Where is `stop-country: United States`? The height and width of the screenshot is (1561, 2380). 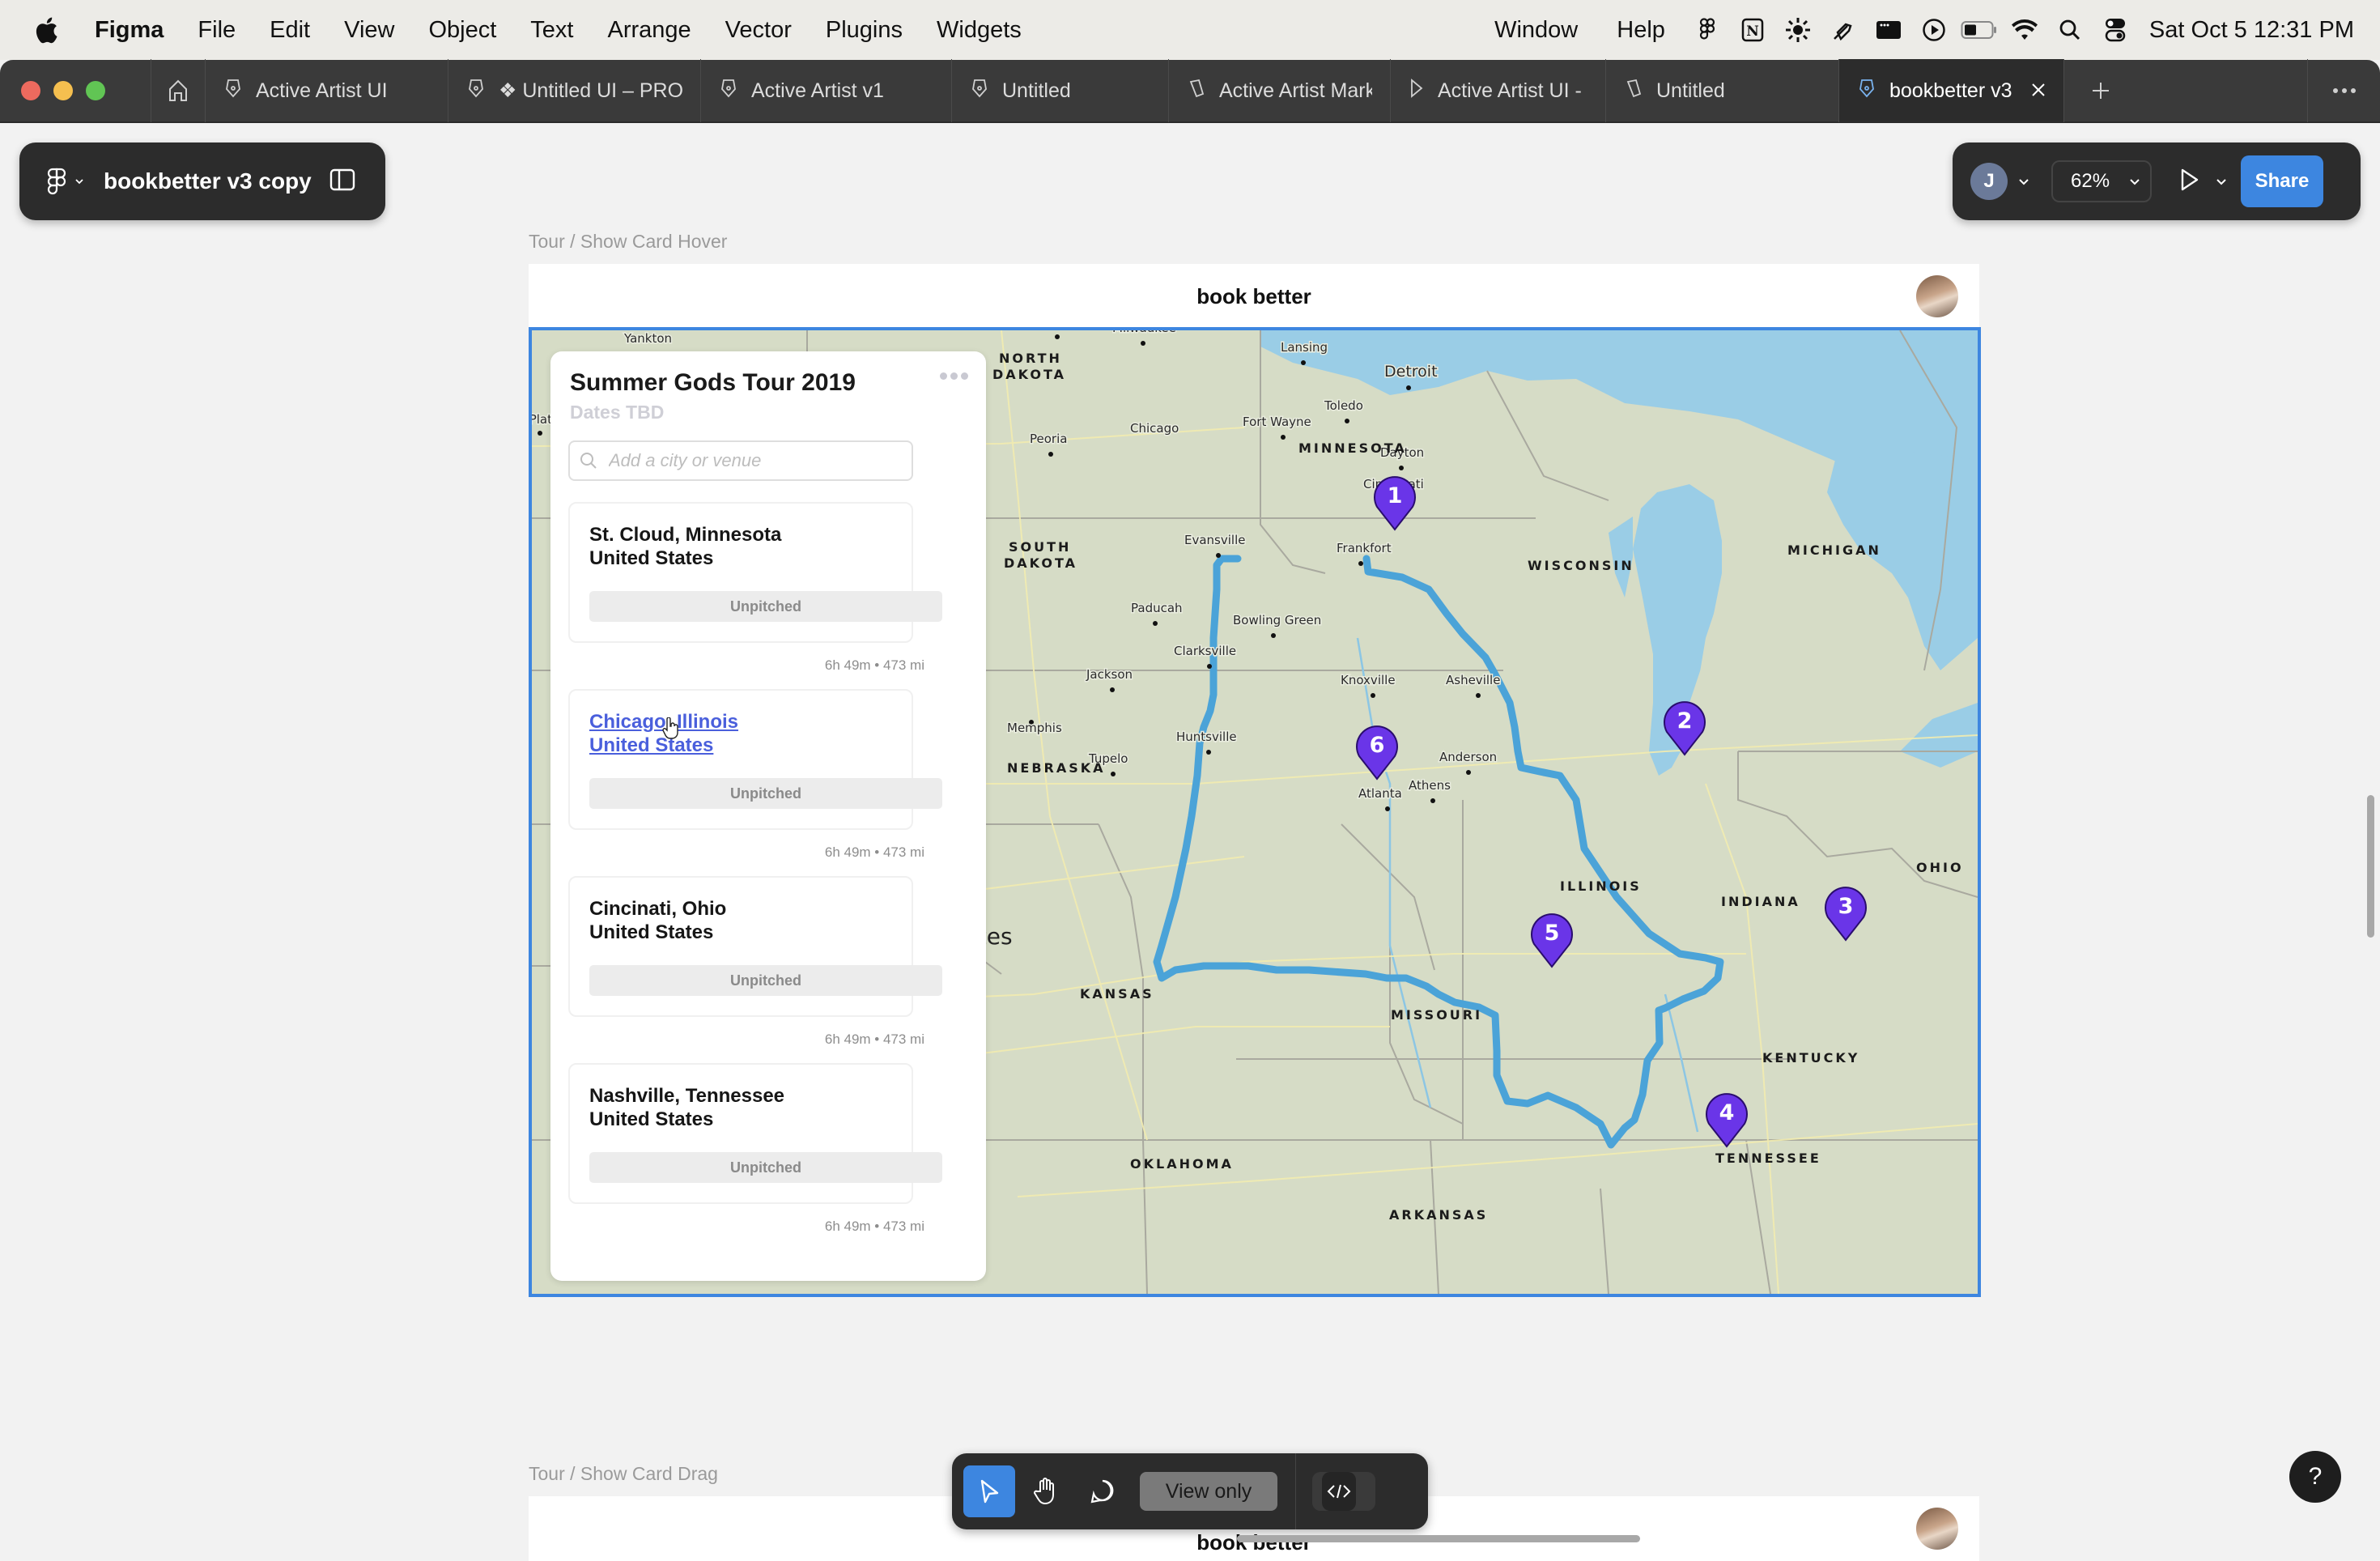
stop-country: United States is located at coordinates (652, 1119).